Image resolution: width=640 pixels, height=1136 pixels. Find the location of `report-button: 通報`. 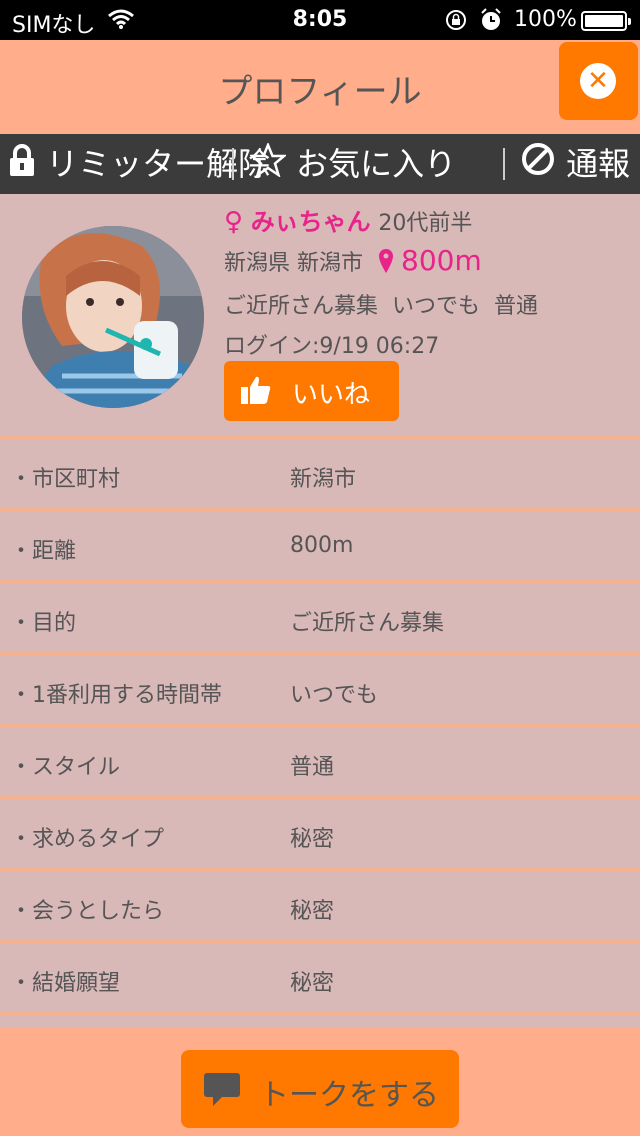

report-button: 通報 is located at coordinates (575, 164).